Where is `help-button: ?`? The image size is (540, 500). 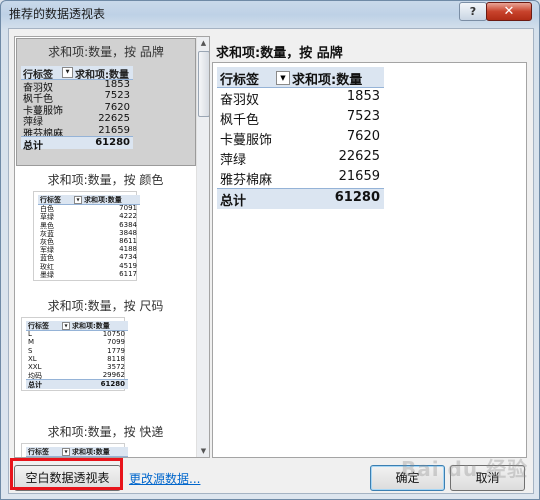
help-button: ? is located at coordinates (473, 11).